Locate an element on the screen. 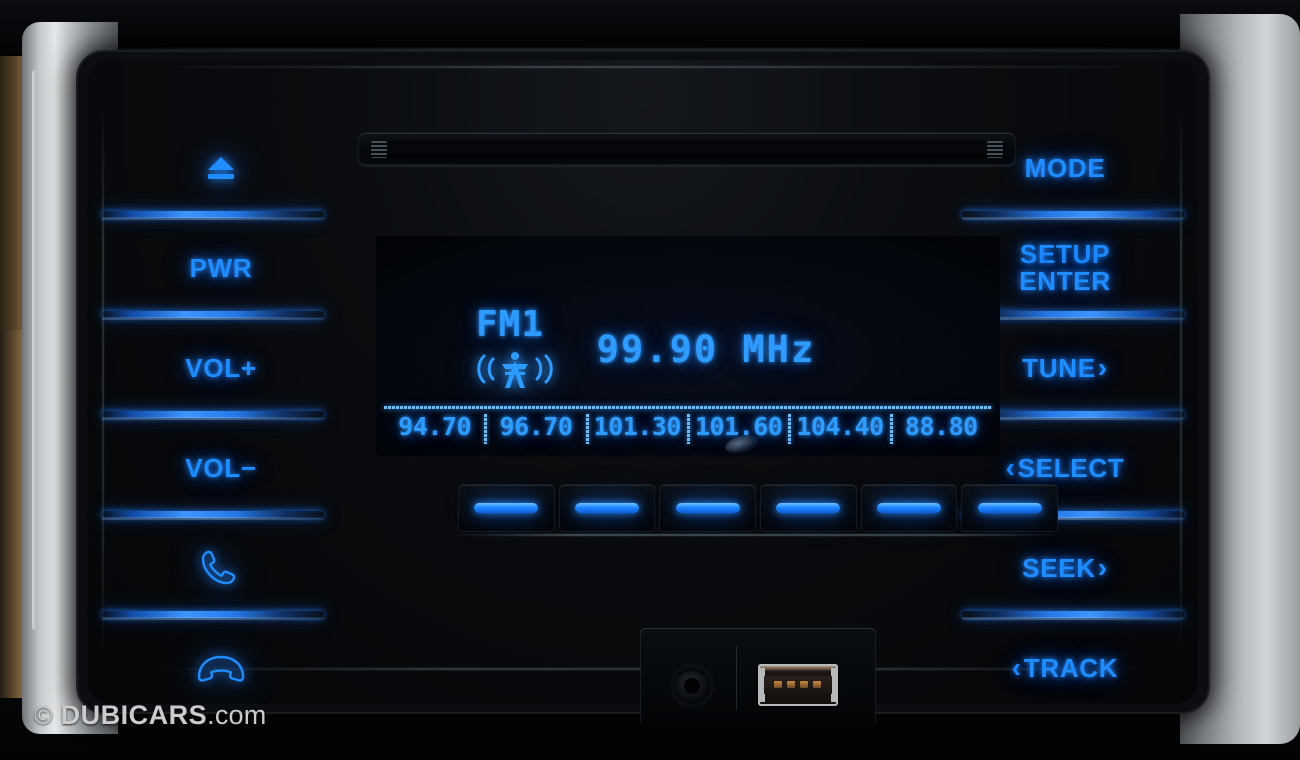  preset-frequency-list: 94.70 96.70 101.30 101.60 104.40 88.80 is located at coordinates (688, 428).